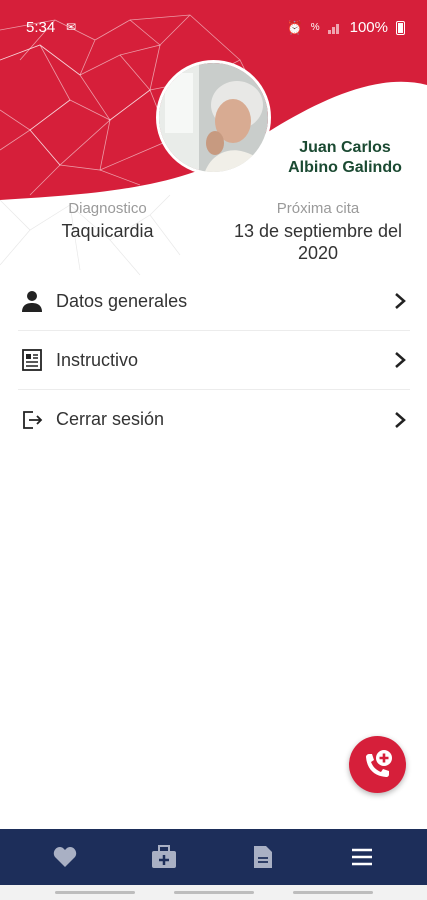 This screenshot has height=900, width=427. What do you see at coordinates (318, 208) in the screenshot?
I see `appointment-label: Próxima cita` at bounding box center [318, 208].